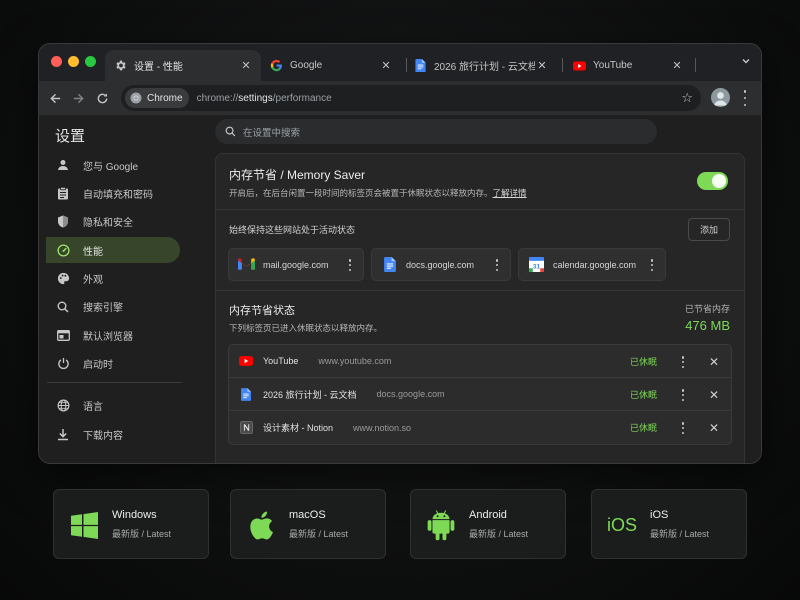 This screenshot has width=800, height=600. Describe the element at coordinates (246, 264) in the screenshot. I see `gmail-icon` at that location.